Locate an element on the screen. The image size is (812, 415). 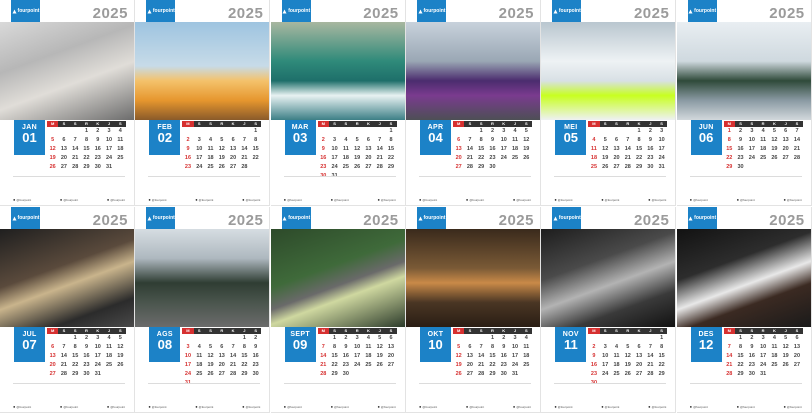
month-number: 09 is located at coordinates (300, 344).